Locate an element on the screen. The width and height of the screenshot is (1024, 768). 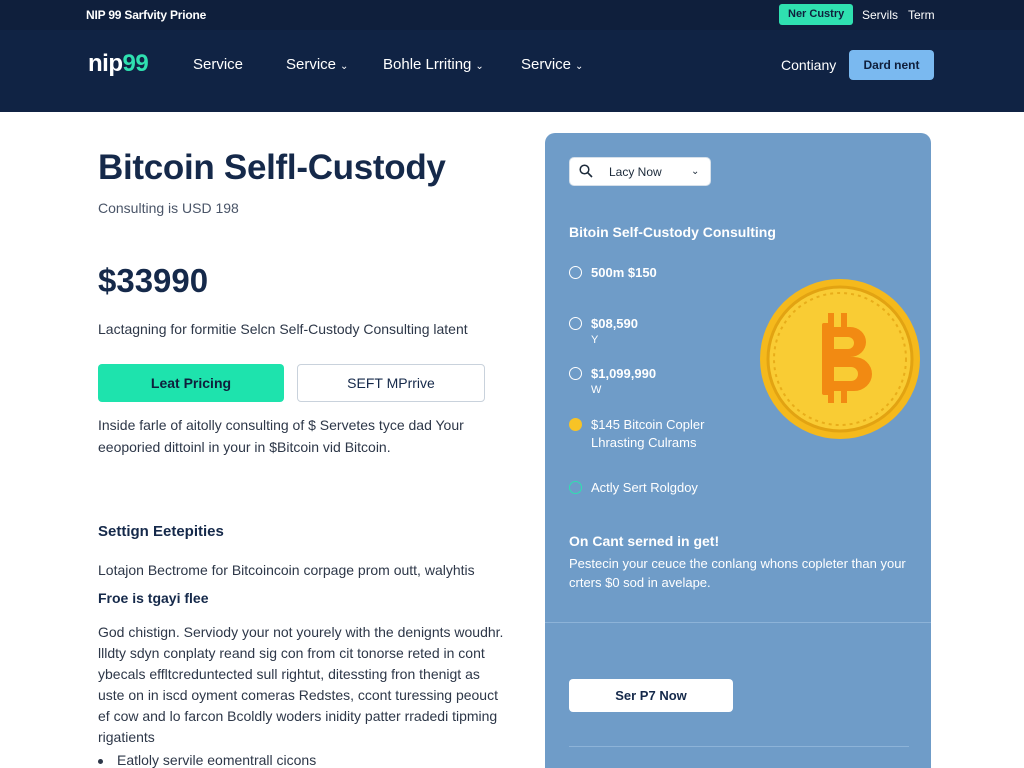
site-logo: nip99 is located at coordinates (118, 64).